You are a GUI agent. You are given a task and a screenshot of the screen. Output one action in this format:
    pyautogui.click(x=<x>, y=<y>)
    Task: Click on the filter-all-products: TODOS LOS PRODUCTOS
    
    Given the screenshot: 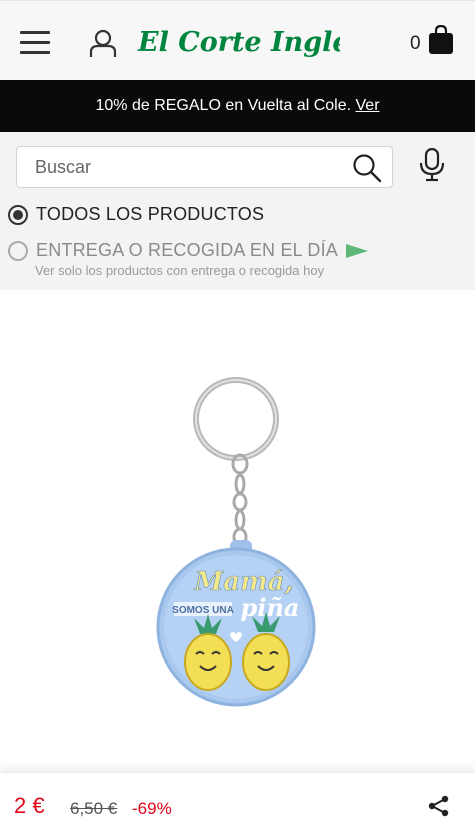 What is the action you would take?
    pyautogui.click(x=136, y=214)
    